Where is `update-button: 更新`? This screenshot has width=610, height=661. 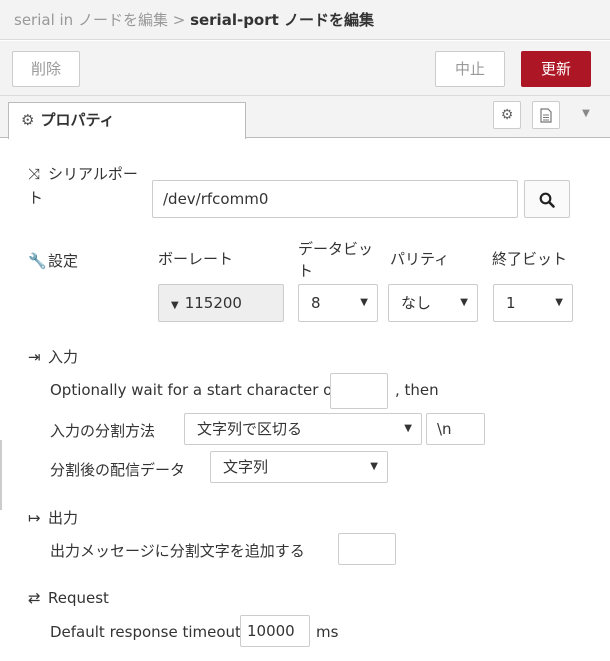 update-button: 更新 is located at coordinates (556, 69).